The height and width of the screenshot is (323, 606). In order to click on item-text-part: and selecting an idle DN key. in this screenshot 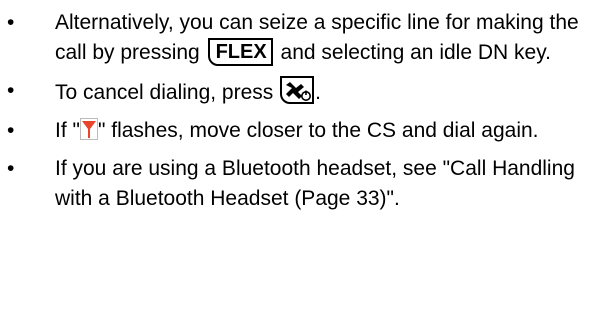, I will do `click(412, 52)`.